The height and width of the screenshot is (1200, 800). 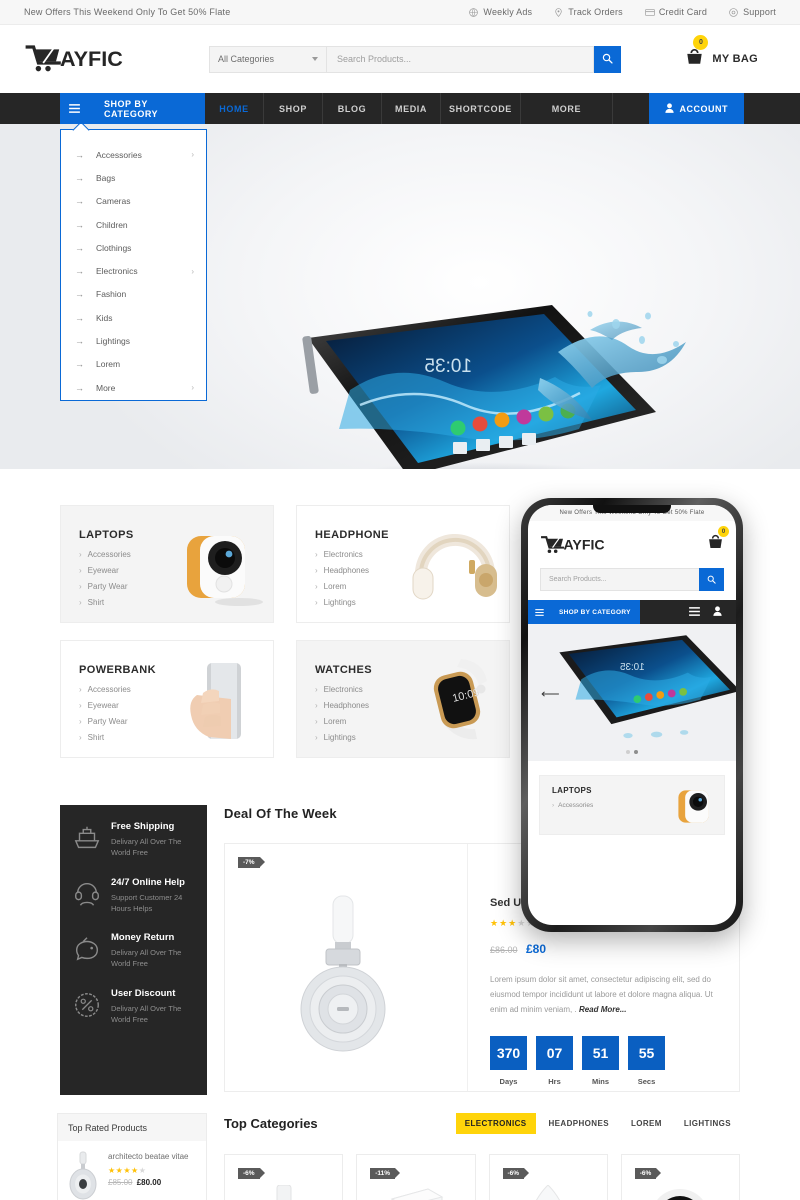 I want to click on category-item-lorem: → Lorem, so click(x=133, y=364).